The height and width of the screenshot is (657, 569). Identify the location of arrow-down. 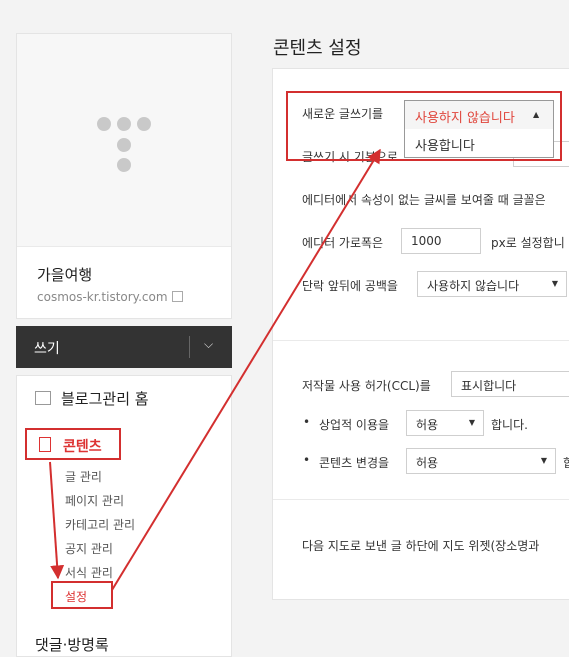
(57, 520).